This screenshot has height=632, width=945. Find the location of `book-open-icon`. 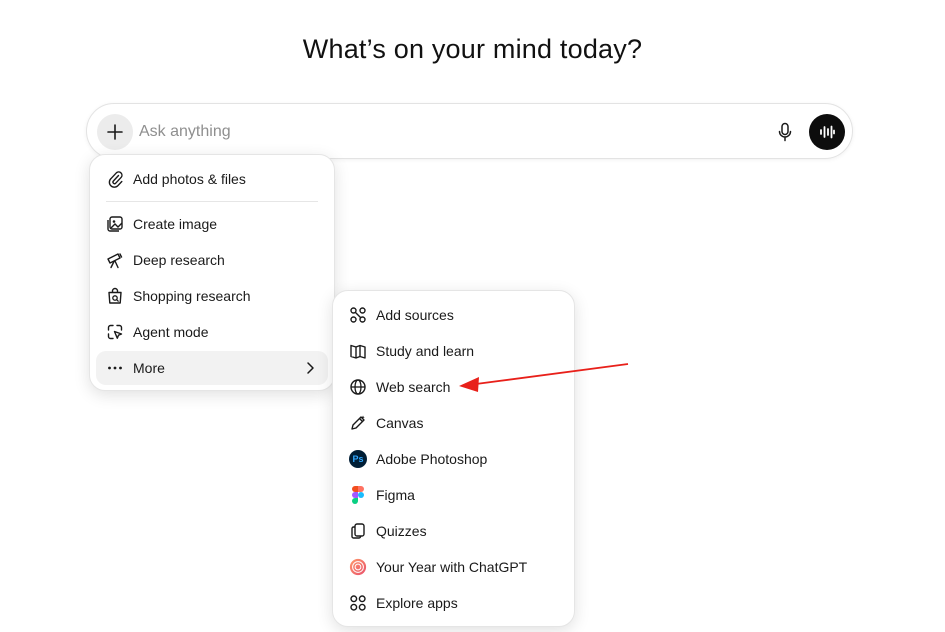

book-open-icon is located at coordinates (358, 351).